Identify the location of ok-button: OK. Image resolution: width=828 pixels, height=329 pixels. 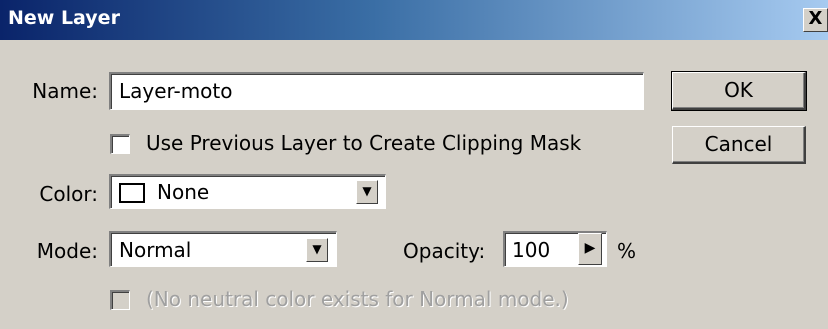
(739, 91).